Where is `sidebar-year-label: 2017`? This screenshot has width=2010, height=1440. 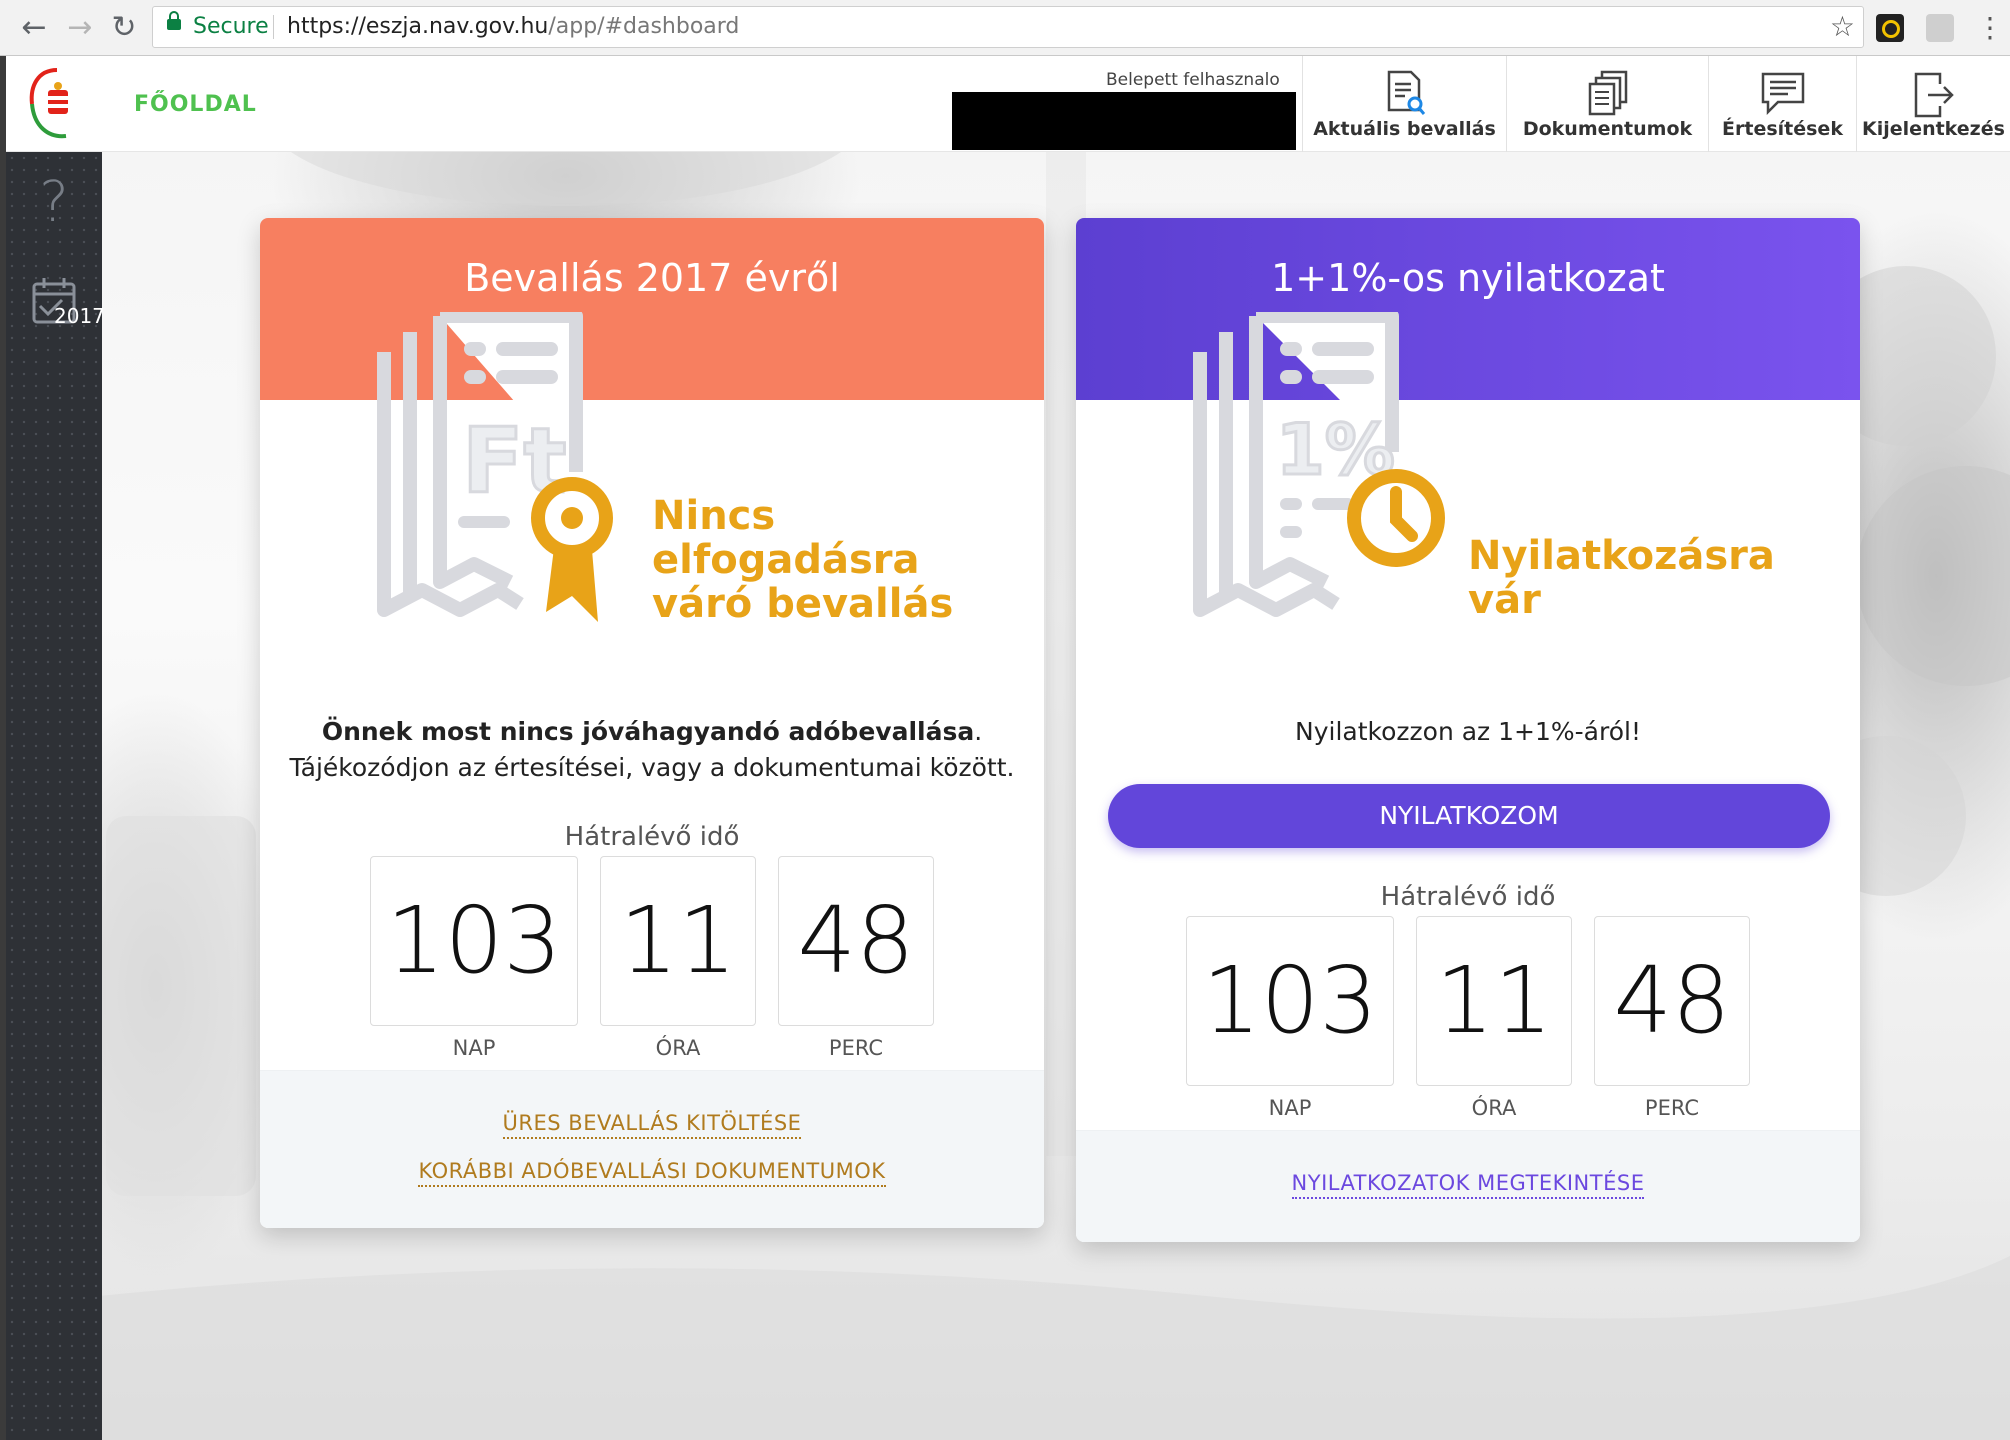 sidebar-year-label: 2017 is located at coordinates (79, 316).